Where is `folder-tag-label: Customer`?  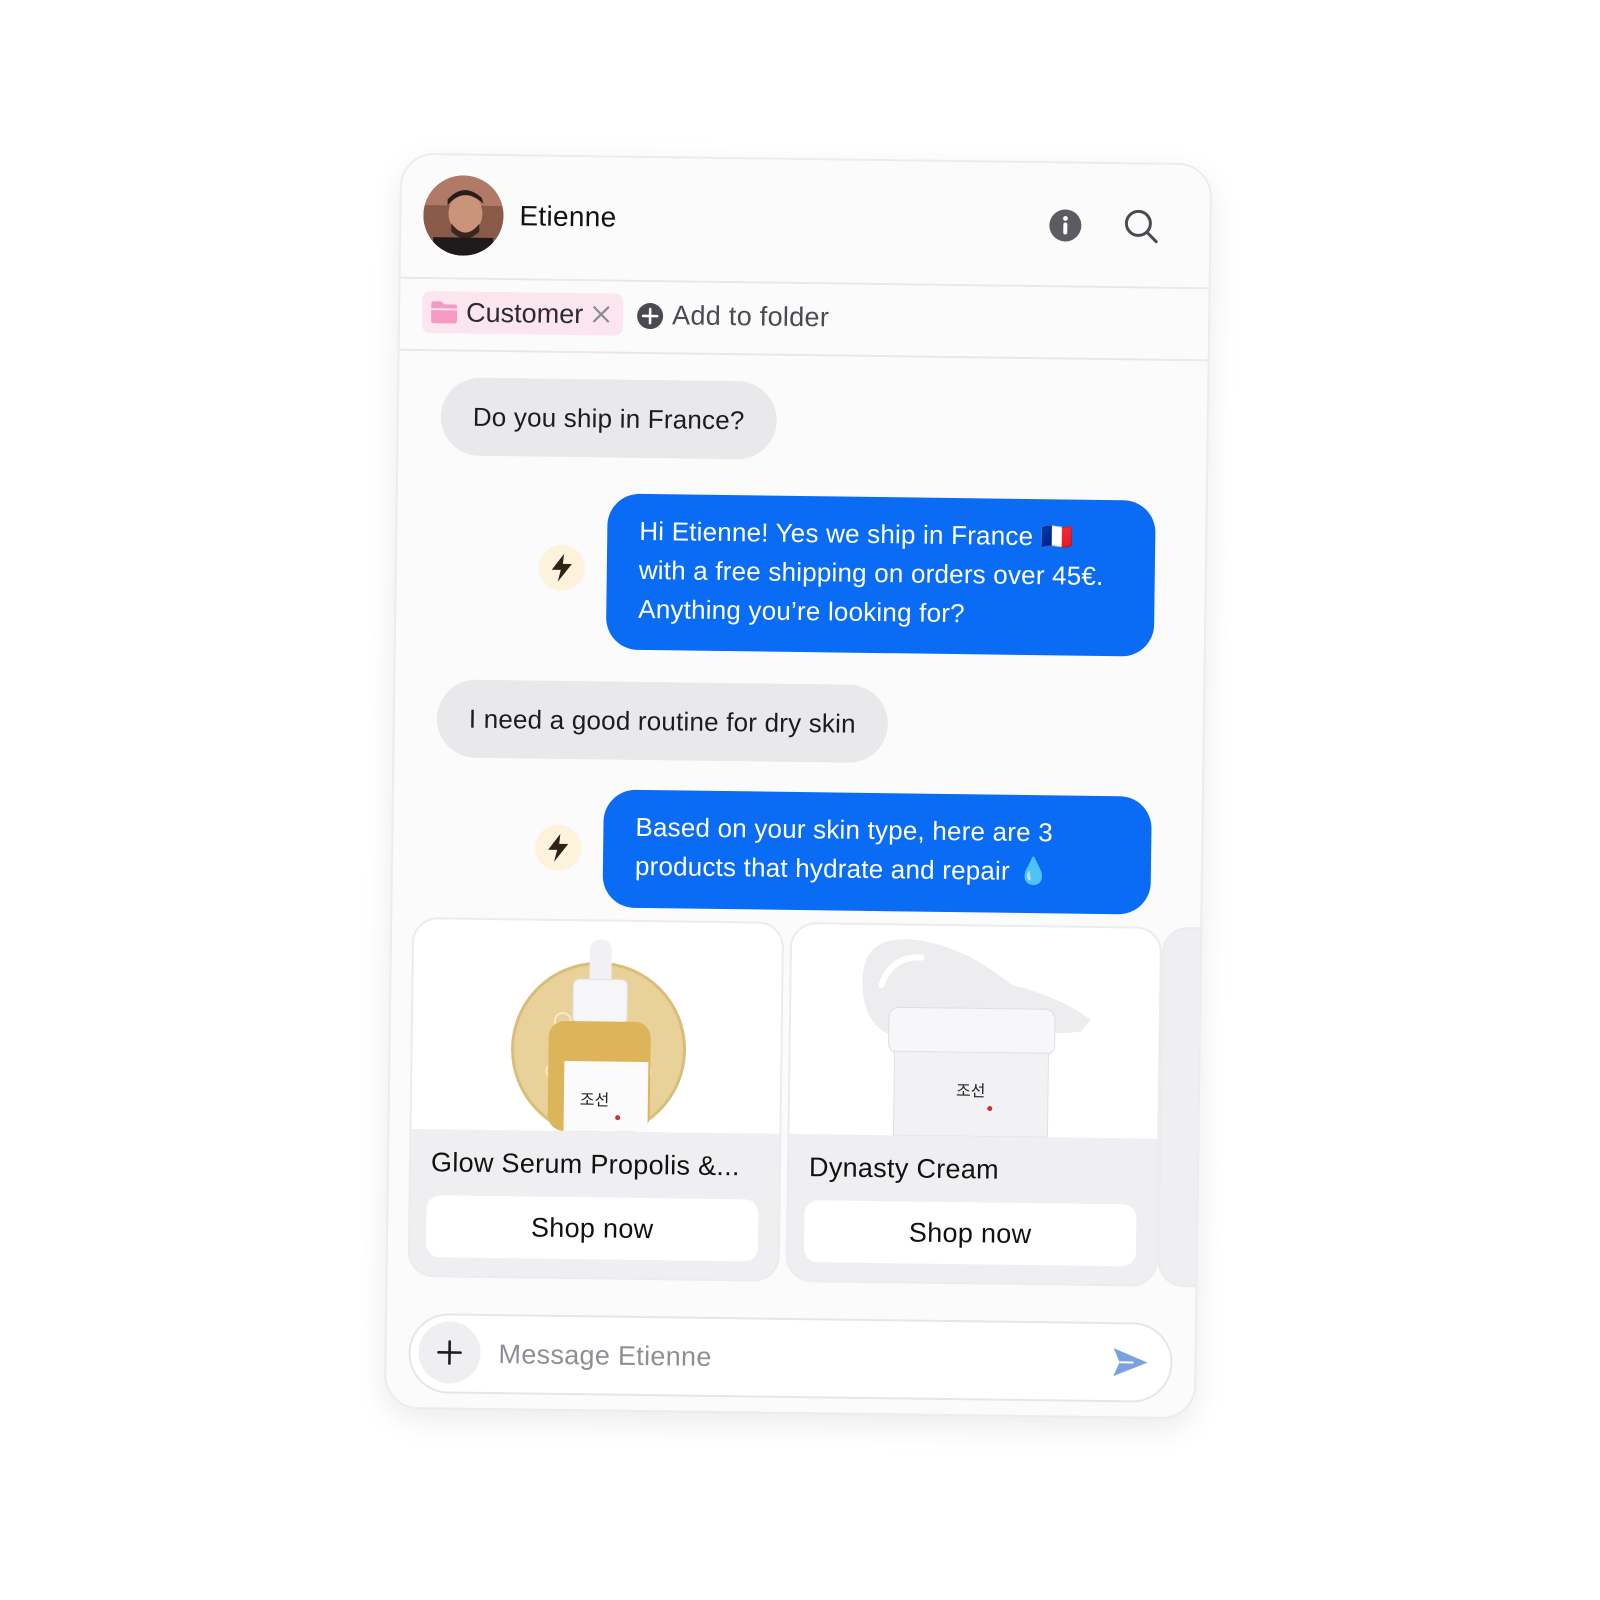
folder-tag-label: Customer is located at coordinates (524, 313).